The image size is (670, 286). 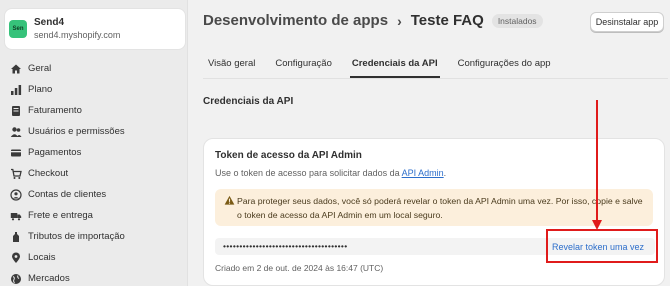 I want to click on store-logo: Sen, so click(x=18, y=29).